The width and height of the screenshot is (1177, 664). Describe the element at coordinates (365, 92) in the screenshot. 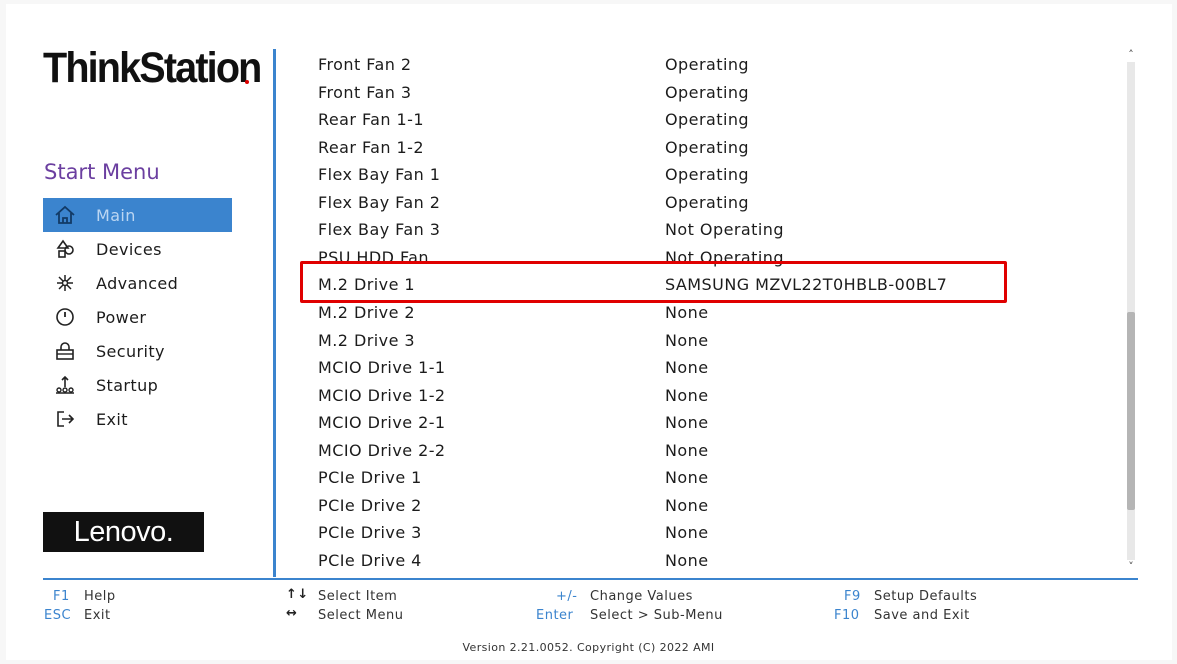

I see `setting-label: Front Fan 3` at that location.